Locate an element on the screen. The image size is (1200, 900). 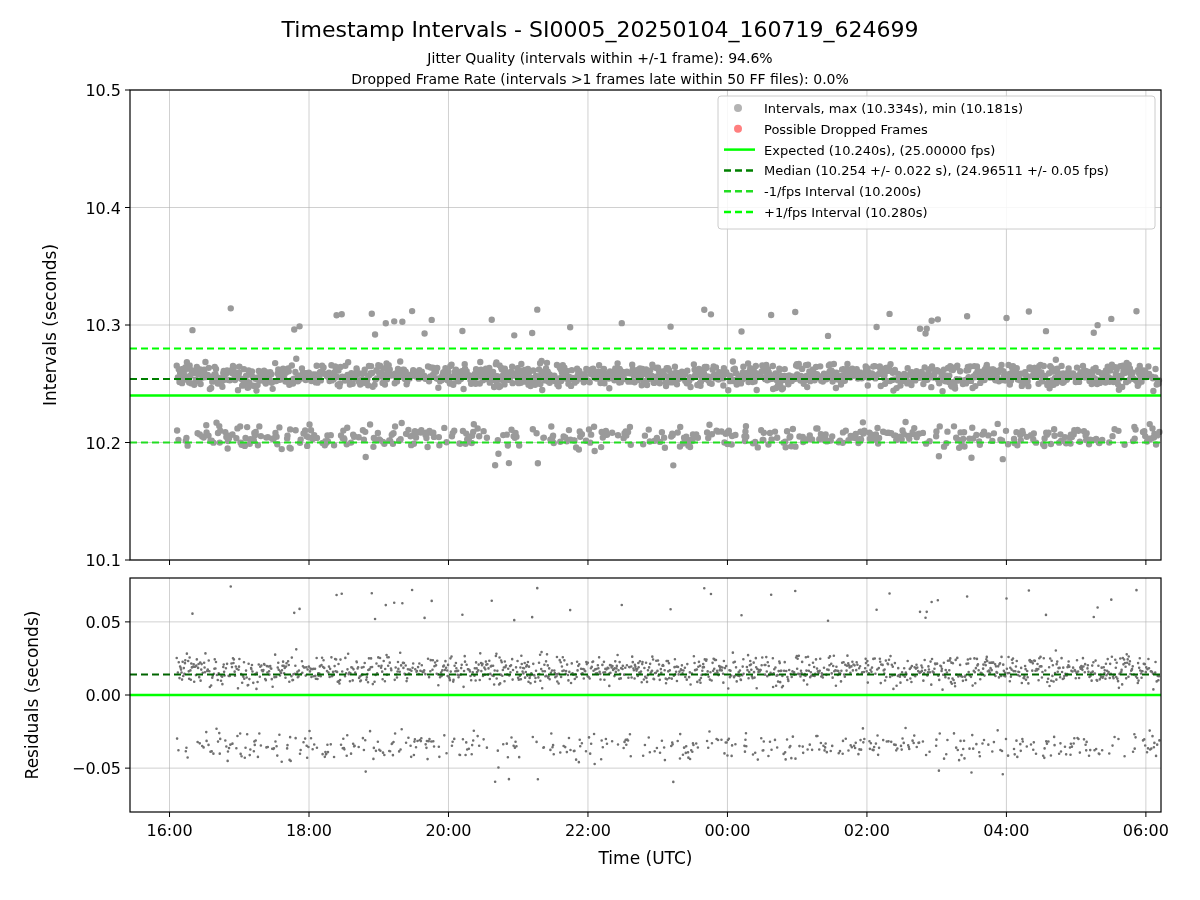
y-tick-label: −0.05 is located at coordinates (96, 769).